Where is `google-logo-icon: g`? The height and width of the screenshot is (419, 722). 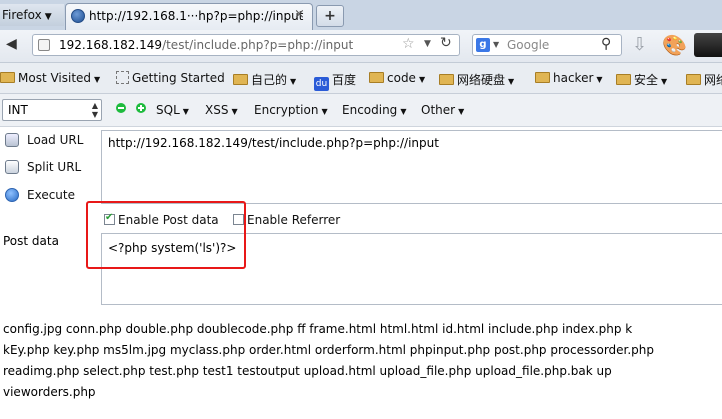
google-logo-icon: g is located at coordinates (483, 45).